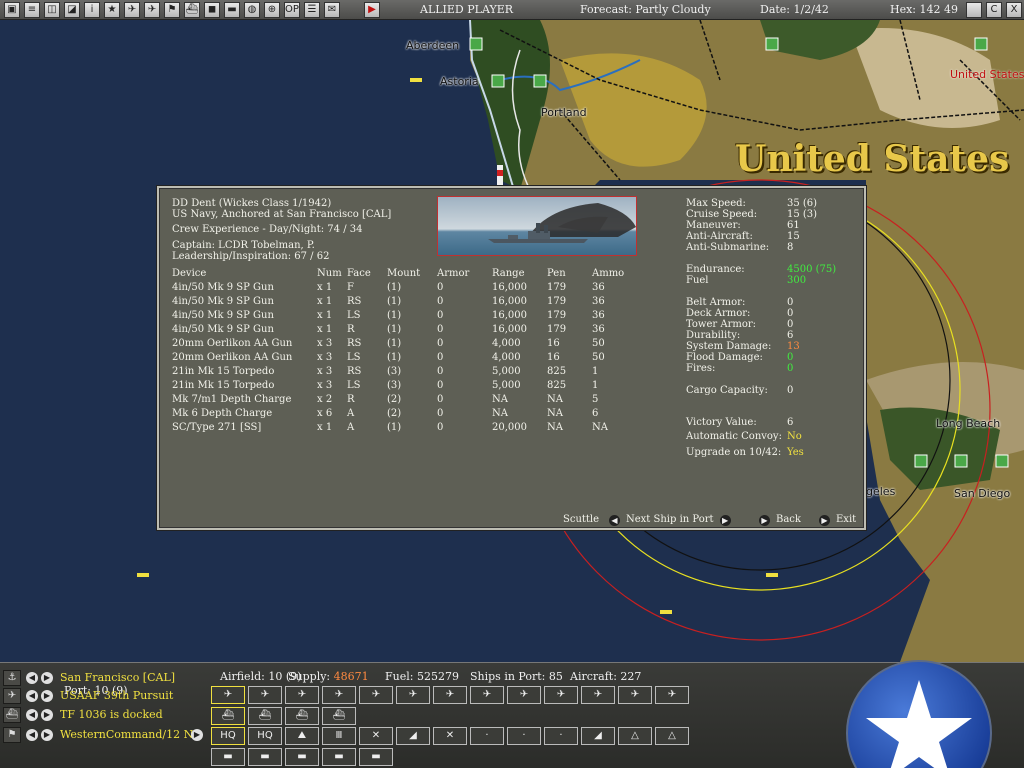  I want to click on list-icon: ☰, so click(312, 10).